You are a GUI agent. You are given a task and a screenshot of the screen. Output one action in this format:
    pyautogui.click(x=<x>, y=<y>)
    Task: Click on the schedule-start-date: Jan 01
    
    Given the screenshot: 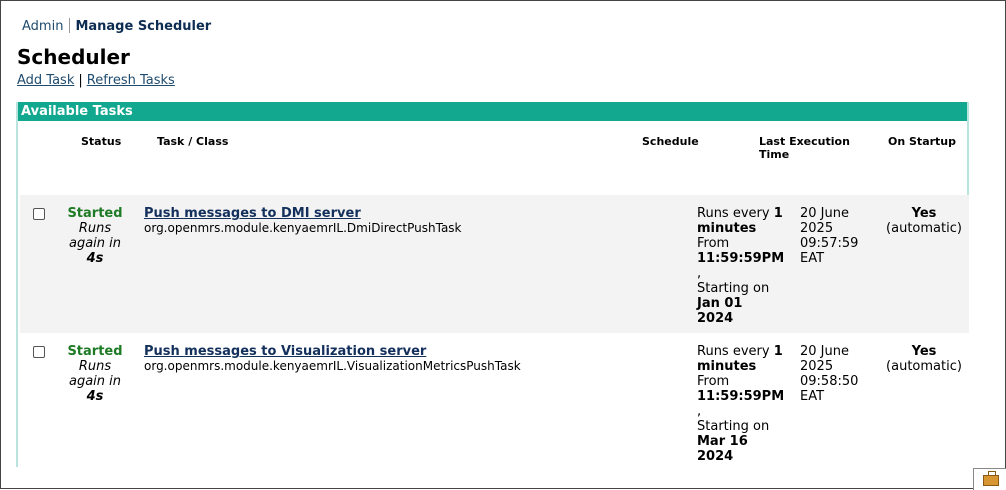 What is the action you would take?
    pyautogui.click(x=720, y=303)
    